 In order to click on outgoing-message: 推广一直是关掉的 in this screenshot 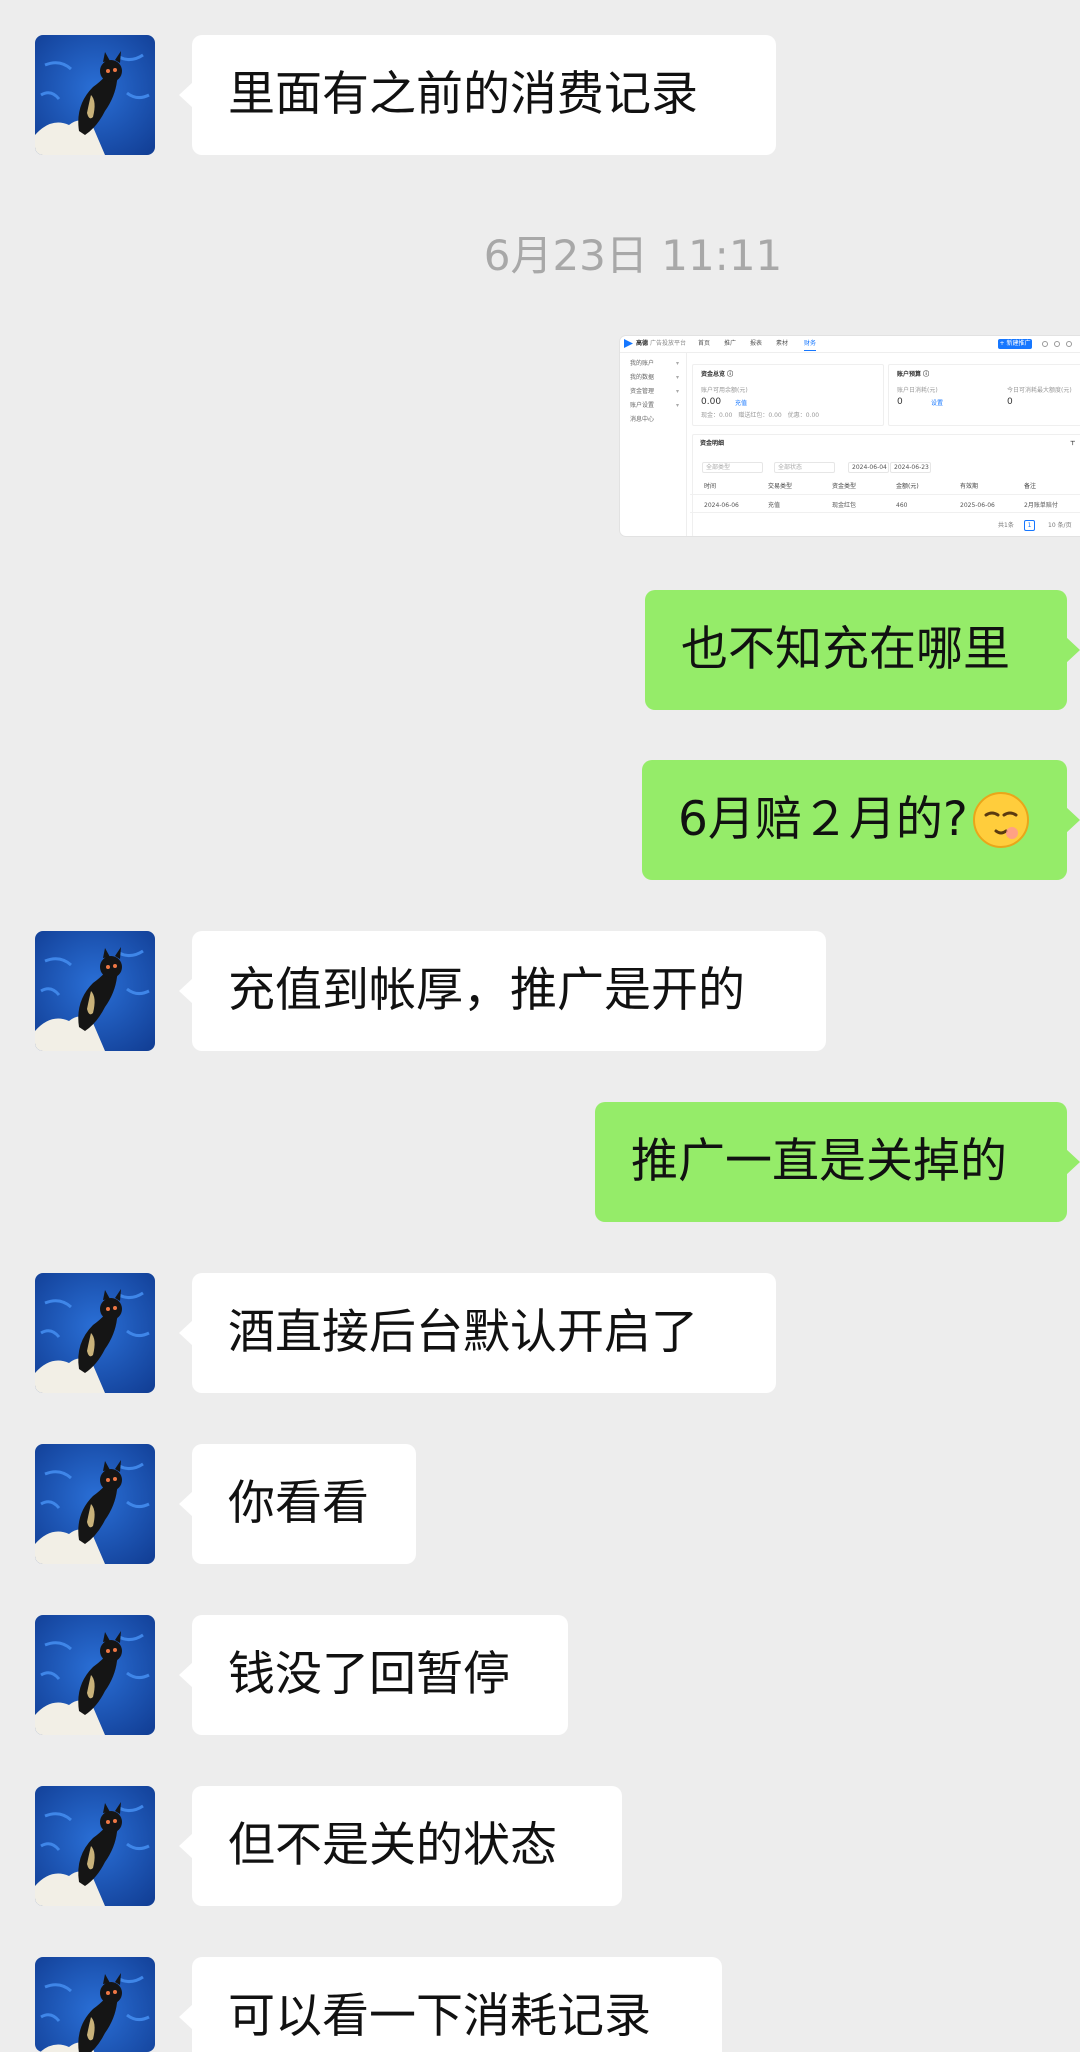, I will do `click(837, 1162)`.